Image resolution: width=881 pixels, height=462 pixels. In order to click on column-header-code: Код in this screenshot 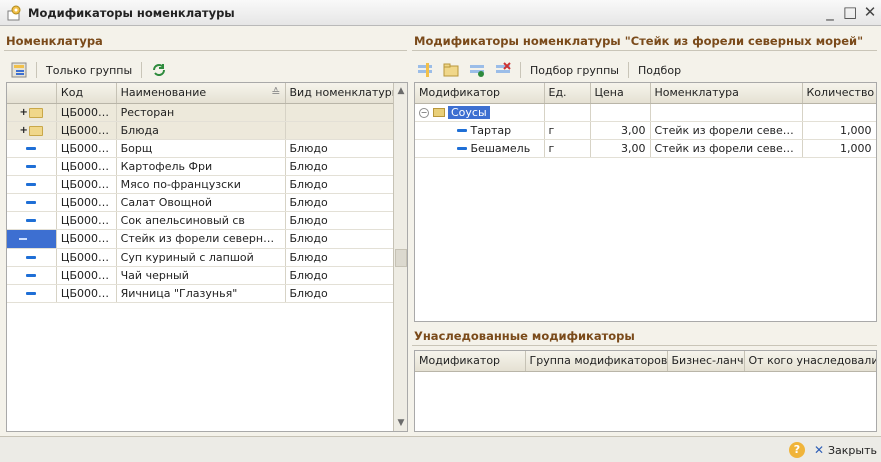, I will do `click(86, 93)`.